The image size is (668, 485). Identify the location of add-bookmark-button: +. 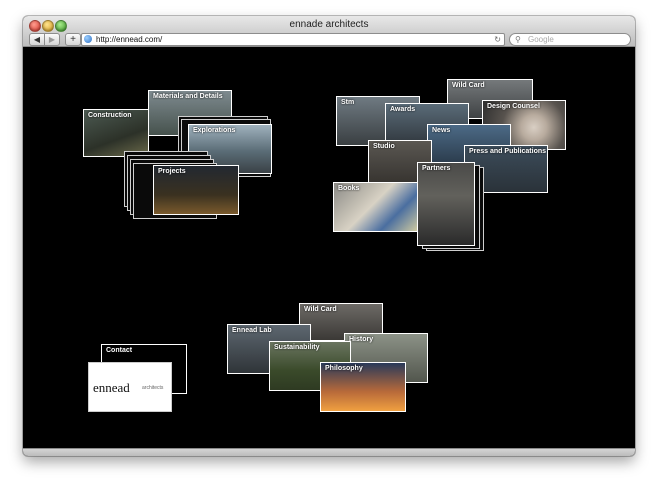
(73, 39).